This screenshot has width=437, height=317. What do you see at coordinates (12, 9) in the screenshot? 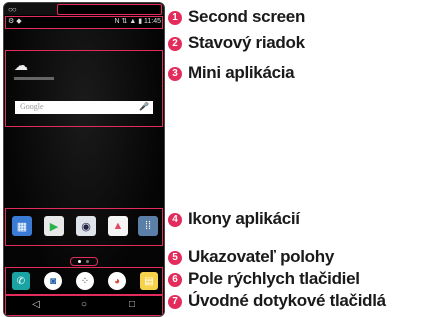
I see `front-camera-icon: ○○` at bounding box center [12, 9].